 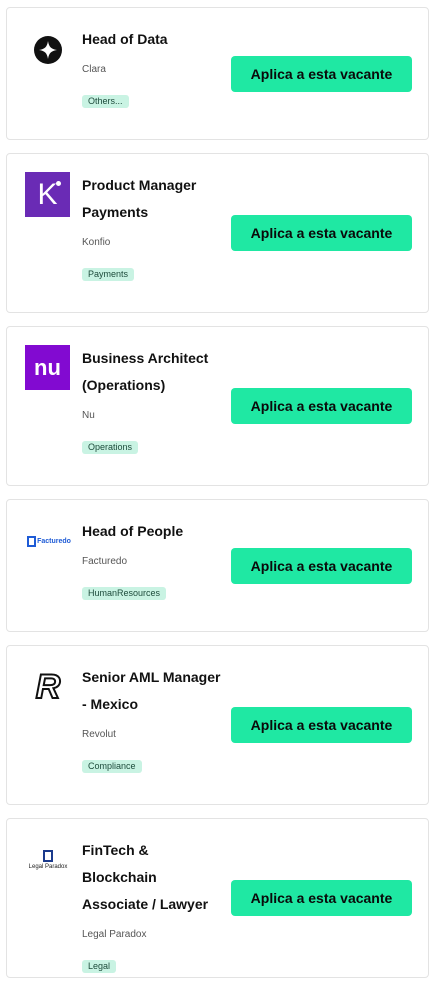 What do you see at coordinates (114, 934) in the screenshot?
I see `company-name: Legal Paradox` at bounding box center [114, 934].